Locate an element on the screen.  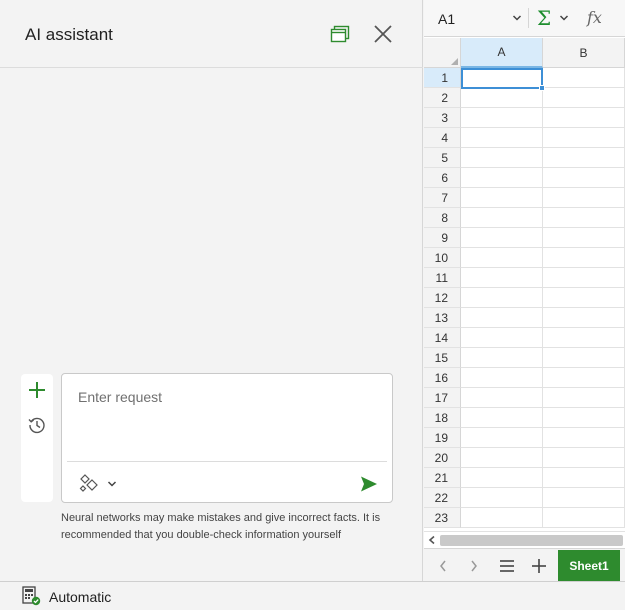
cell-a13 is located at coordinates (502, 318).